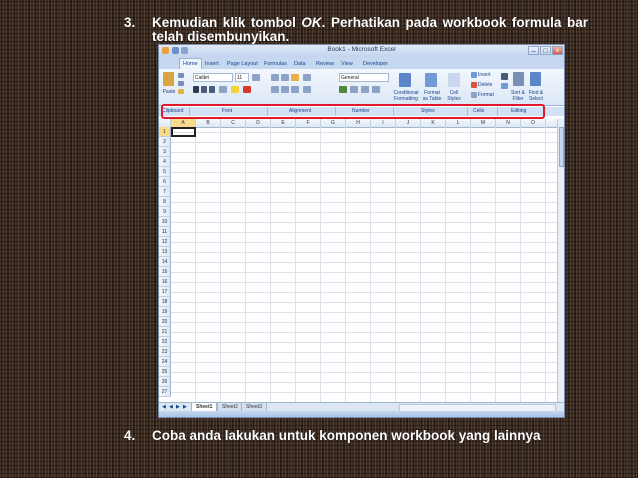 The height and width of the screenshot is (478, 638). I want to click on format-cells-icon, so click(474, 95).